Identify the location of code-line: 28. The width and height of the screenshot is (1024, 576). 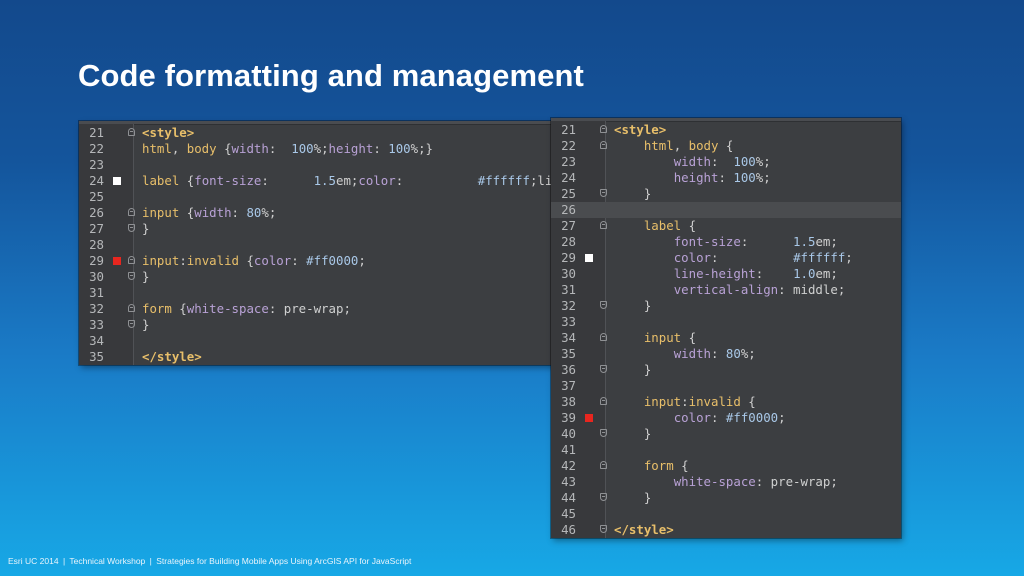
(320, 245).